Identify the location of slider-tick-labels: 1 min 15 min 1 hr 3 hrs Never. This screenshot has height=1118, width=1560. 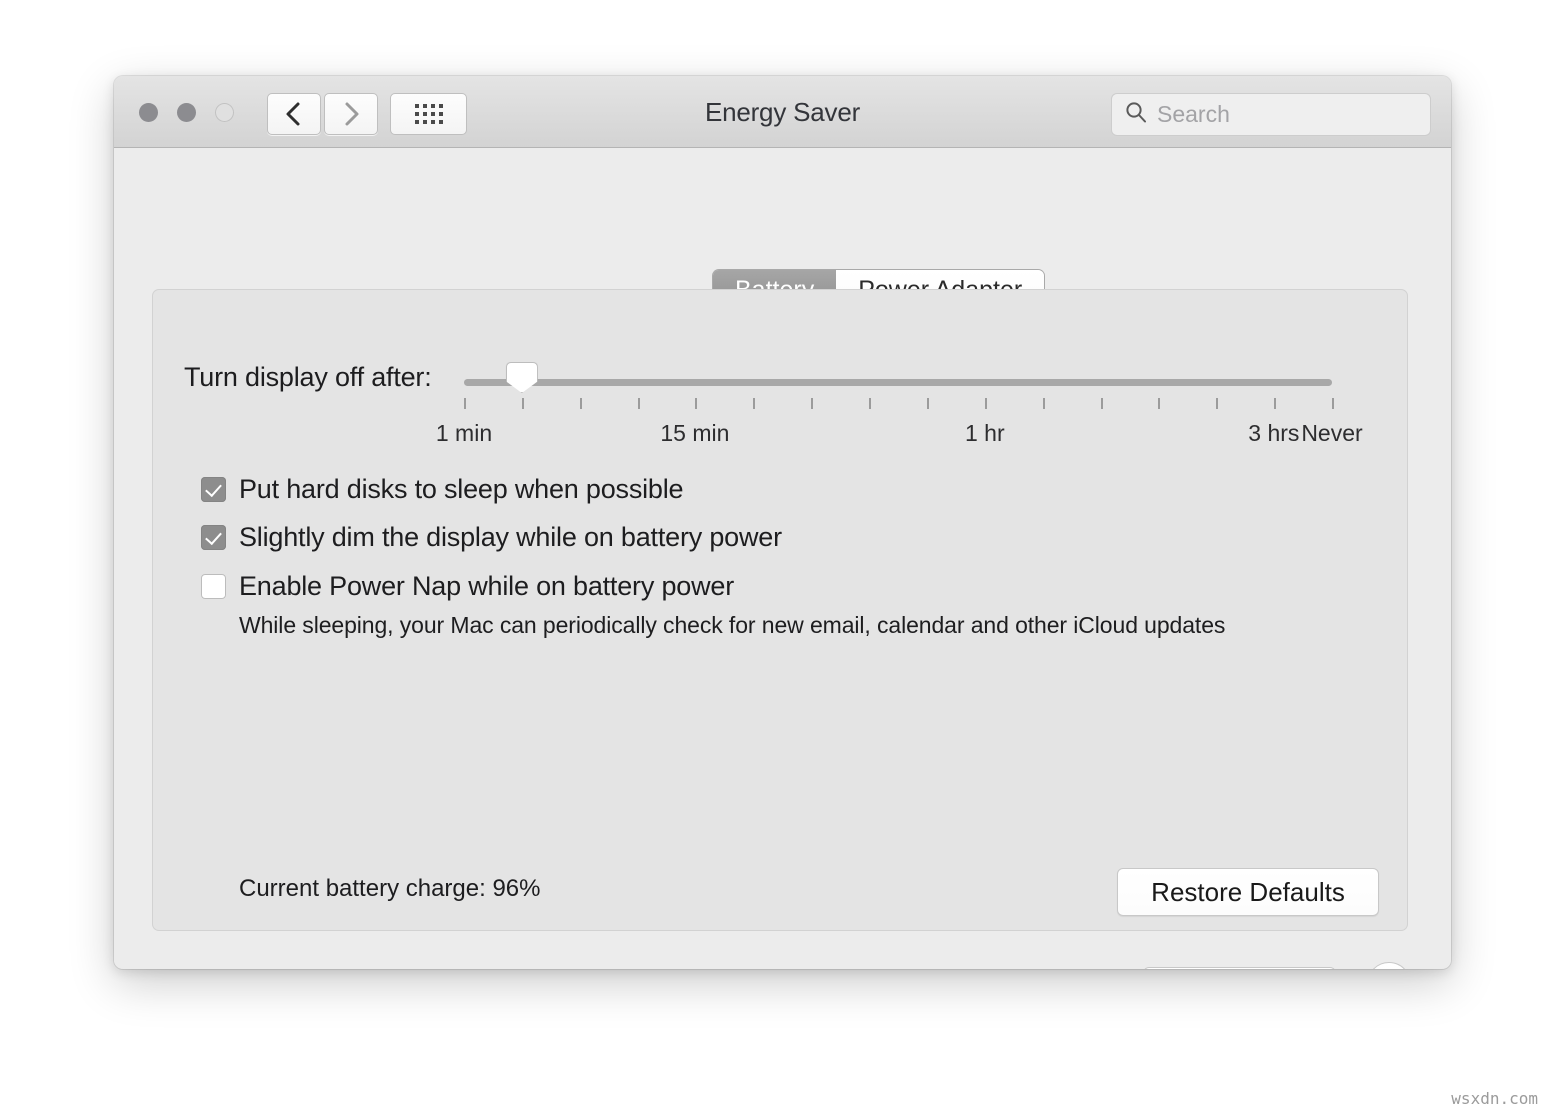
(781, 435).